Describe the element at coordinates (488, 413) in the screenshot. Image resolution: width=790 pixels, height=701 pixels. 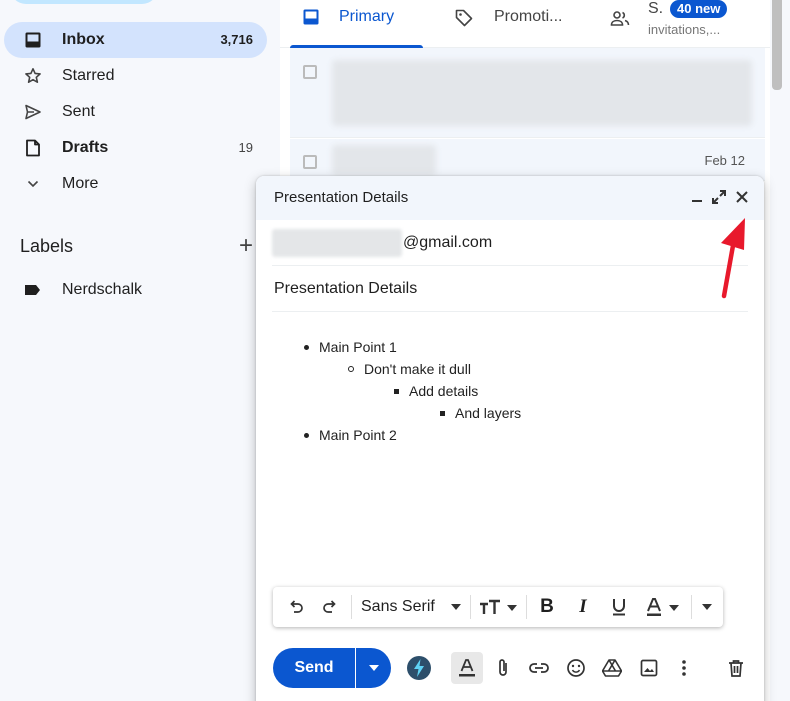
I see `list-item-text: And layers` at that location.